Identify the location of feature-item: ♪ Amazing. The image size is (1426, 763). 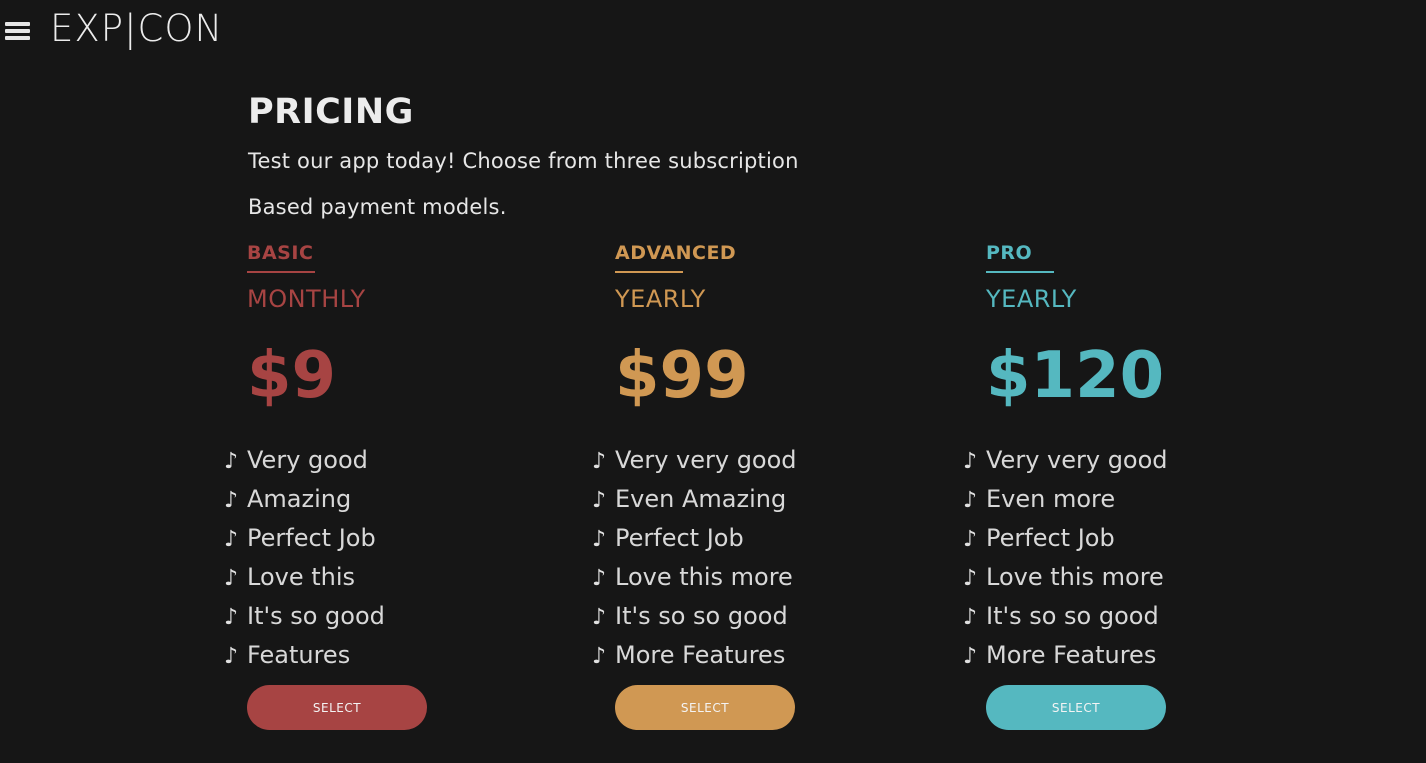
(394, 499).